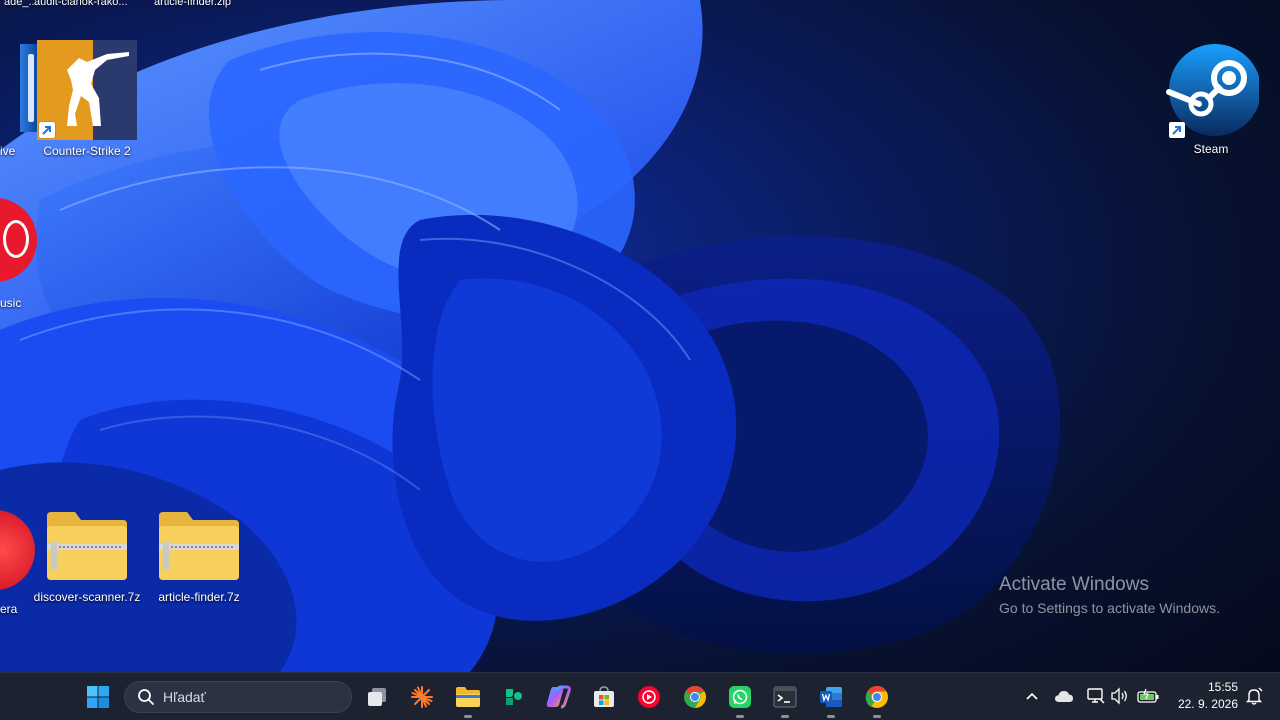  What do you see at coordinates (87, 151) in the screenshot?
I see `desktop-icon-label: Counter-Strike 2` at bounding box center [87, 151].